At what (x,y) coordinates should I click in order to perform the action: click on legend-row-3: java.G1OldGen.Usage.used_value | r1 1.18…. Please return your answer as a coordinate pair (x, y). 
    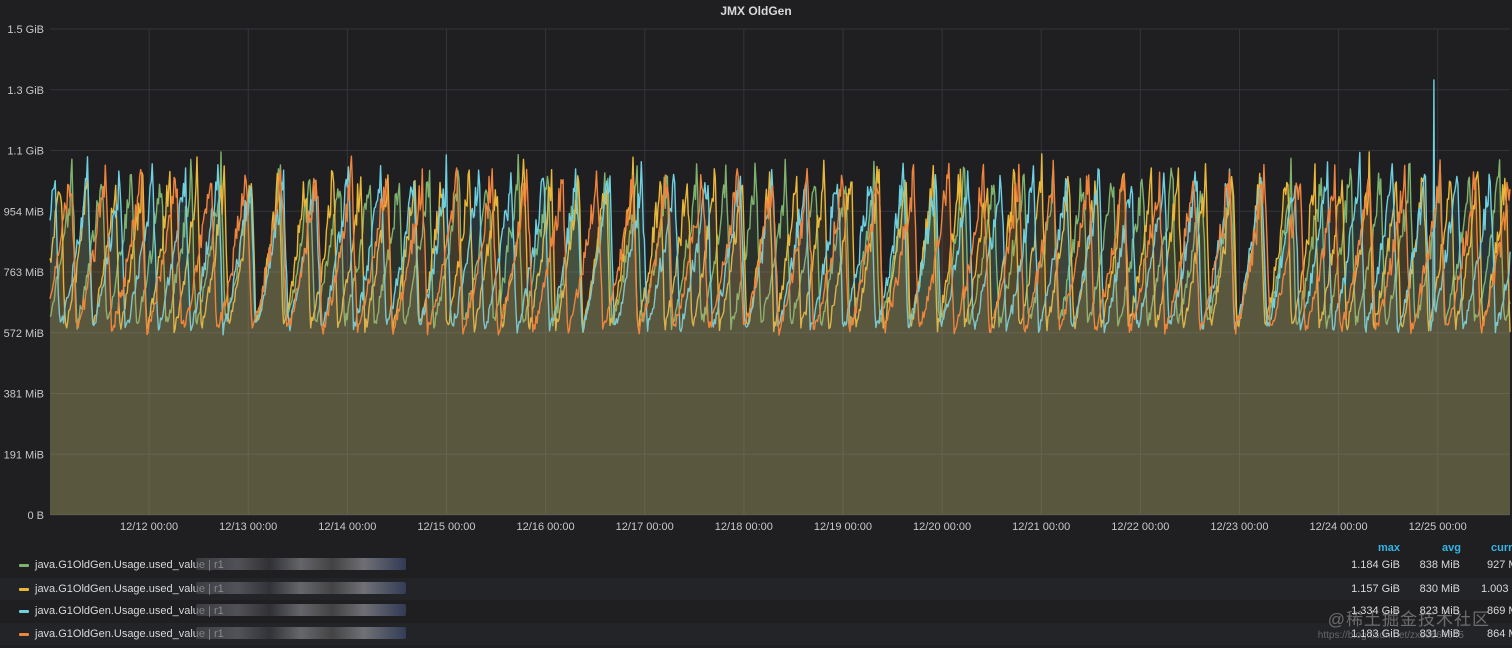
    Looking at the image, I should click on (756, 634).